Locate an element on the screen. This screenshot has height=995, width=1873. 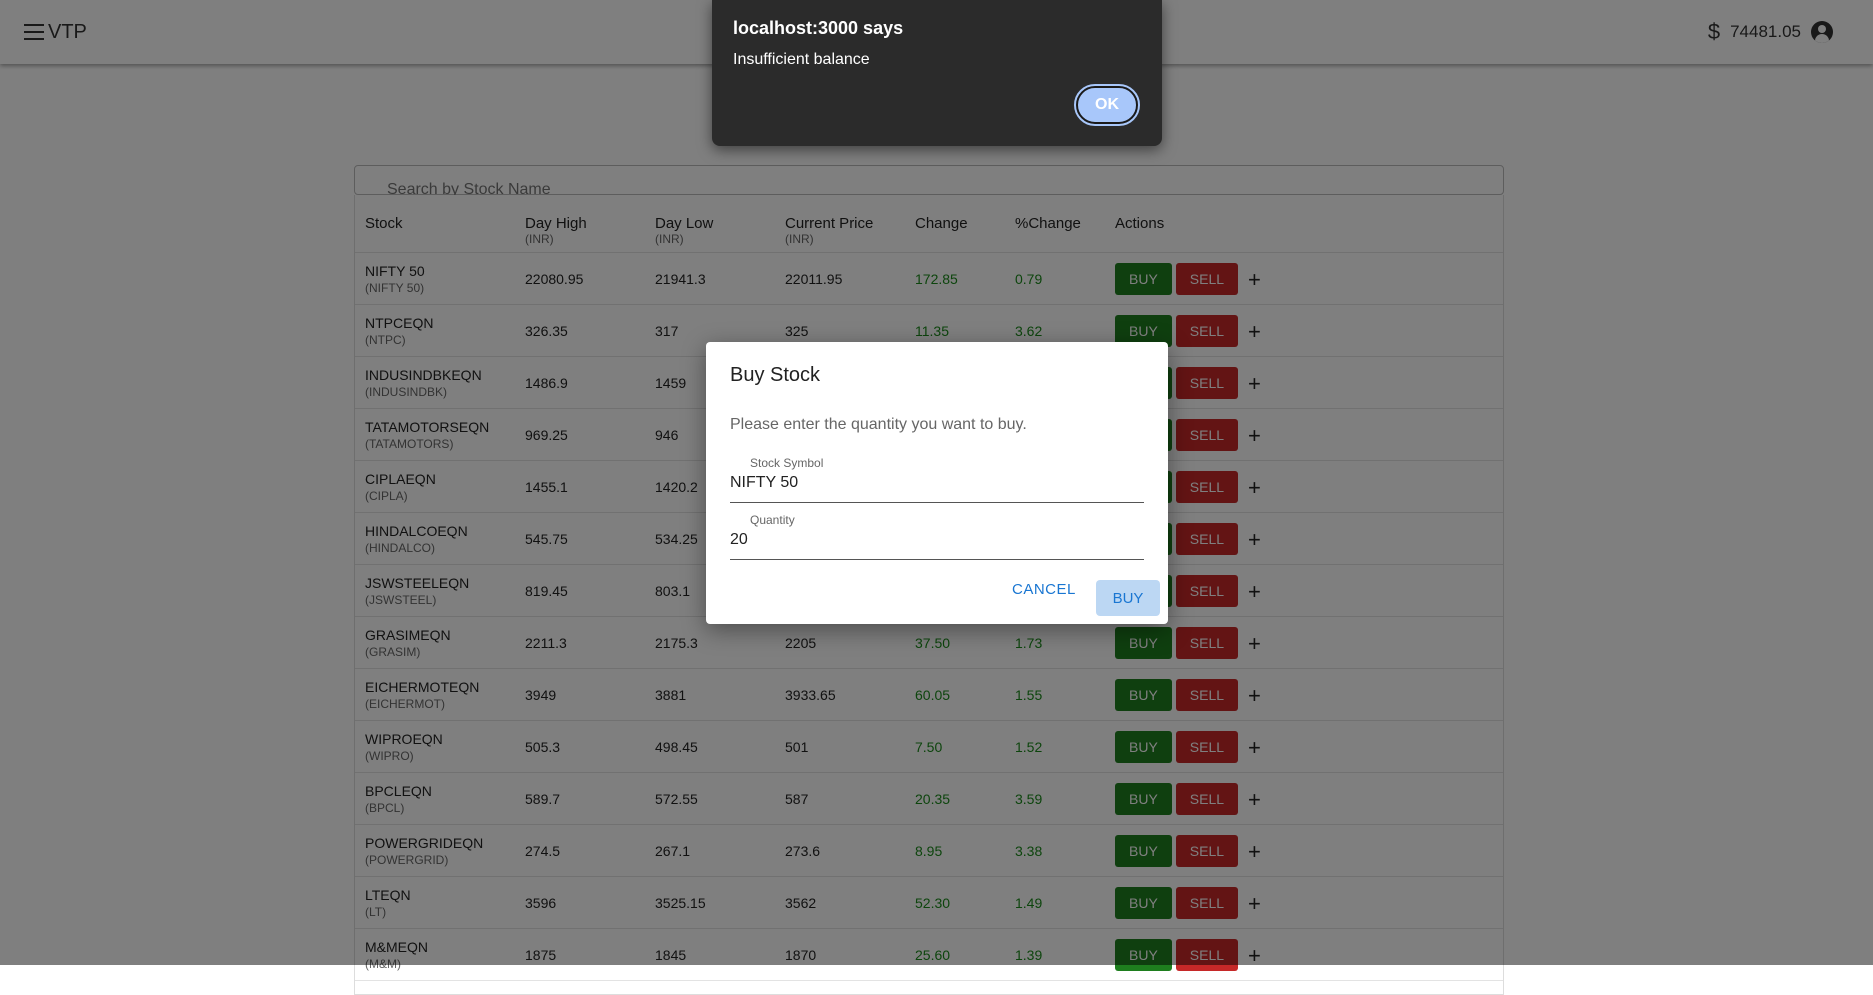
alert-ok-button: OK is located at coordinates (1107, 105).